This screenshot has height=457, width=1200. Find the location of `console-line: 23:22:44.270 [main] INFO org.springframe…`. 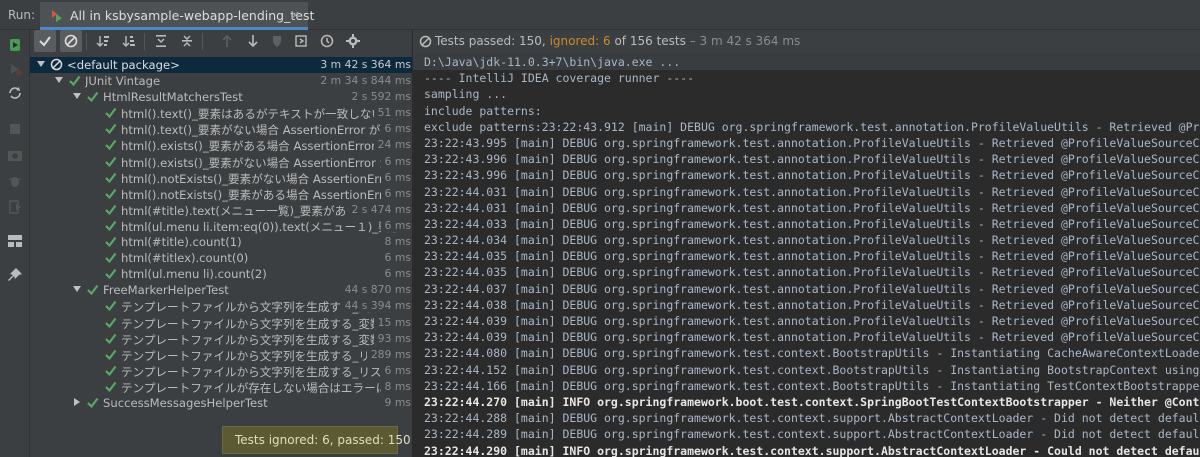

console-line: 23:22:44.270 [main] INFO org.springframe… is located at coordinates (812, 401).